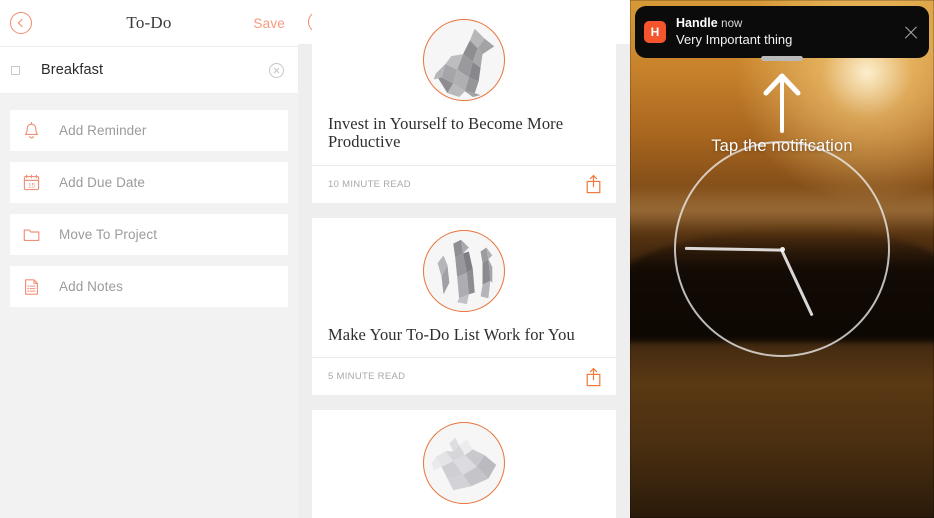 Image resolution: width=934 pixels, height=518 pixels. What do you see at coordinates (32, 185) in the screenshot?
I see `svg-text: 15` at bounding box center [32, 185].